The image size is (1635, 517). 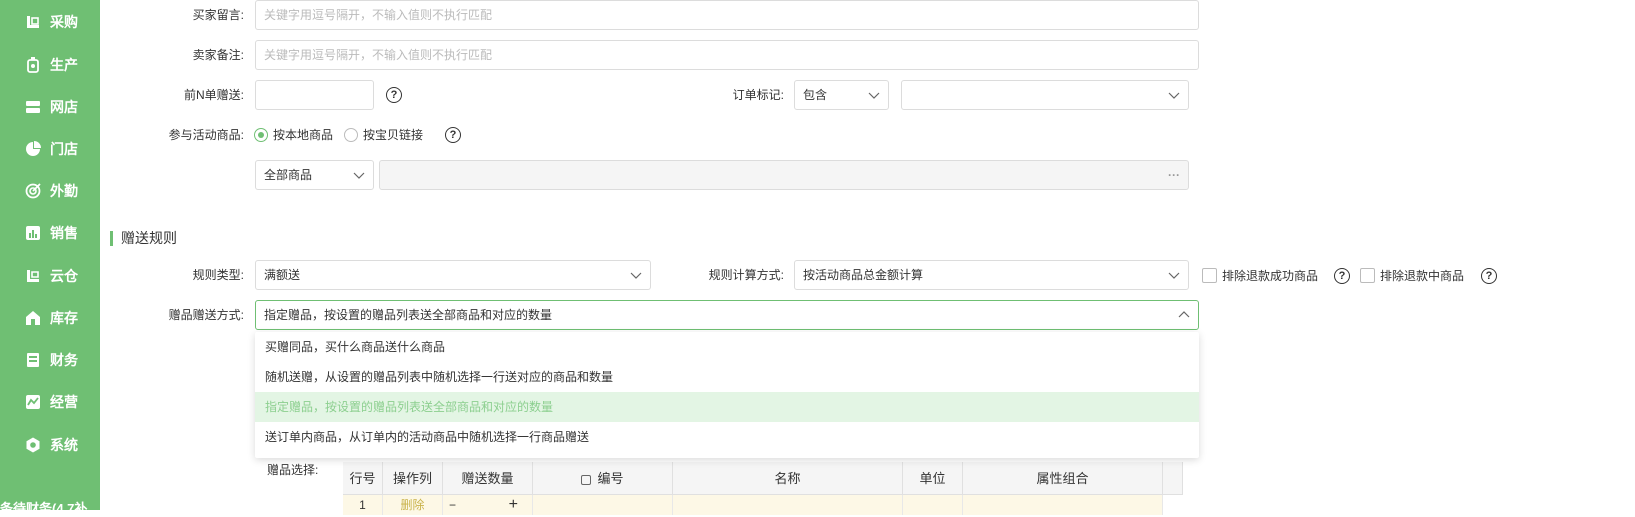 What do you see at coordinates (64, 318) in the screenshot?
I see `sidebar-item-label: 库存` at bounding box center [64, 318].